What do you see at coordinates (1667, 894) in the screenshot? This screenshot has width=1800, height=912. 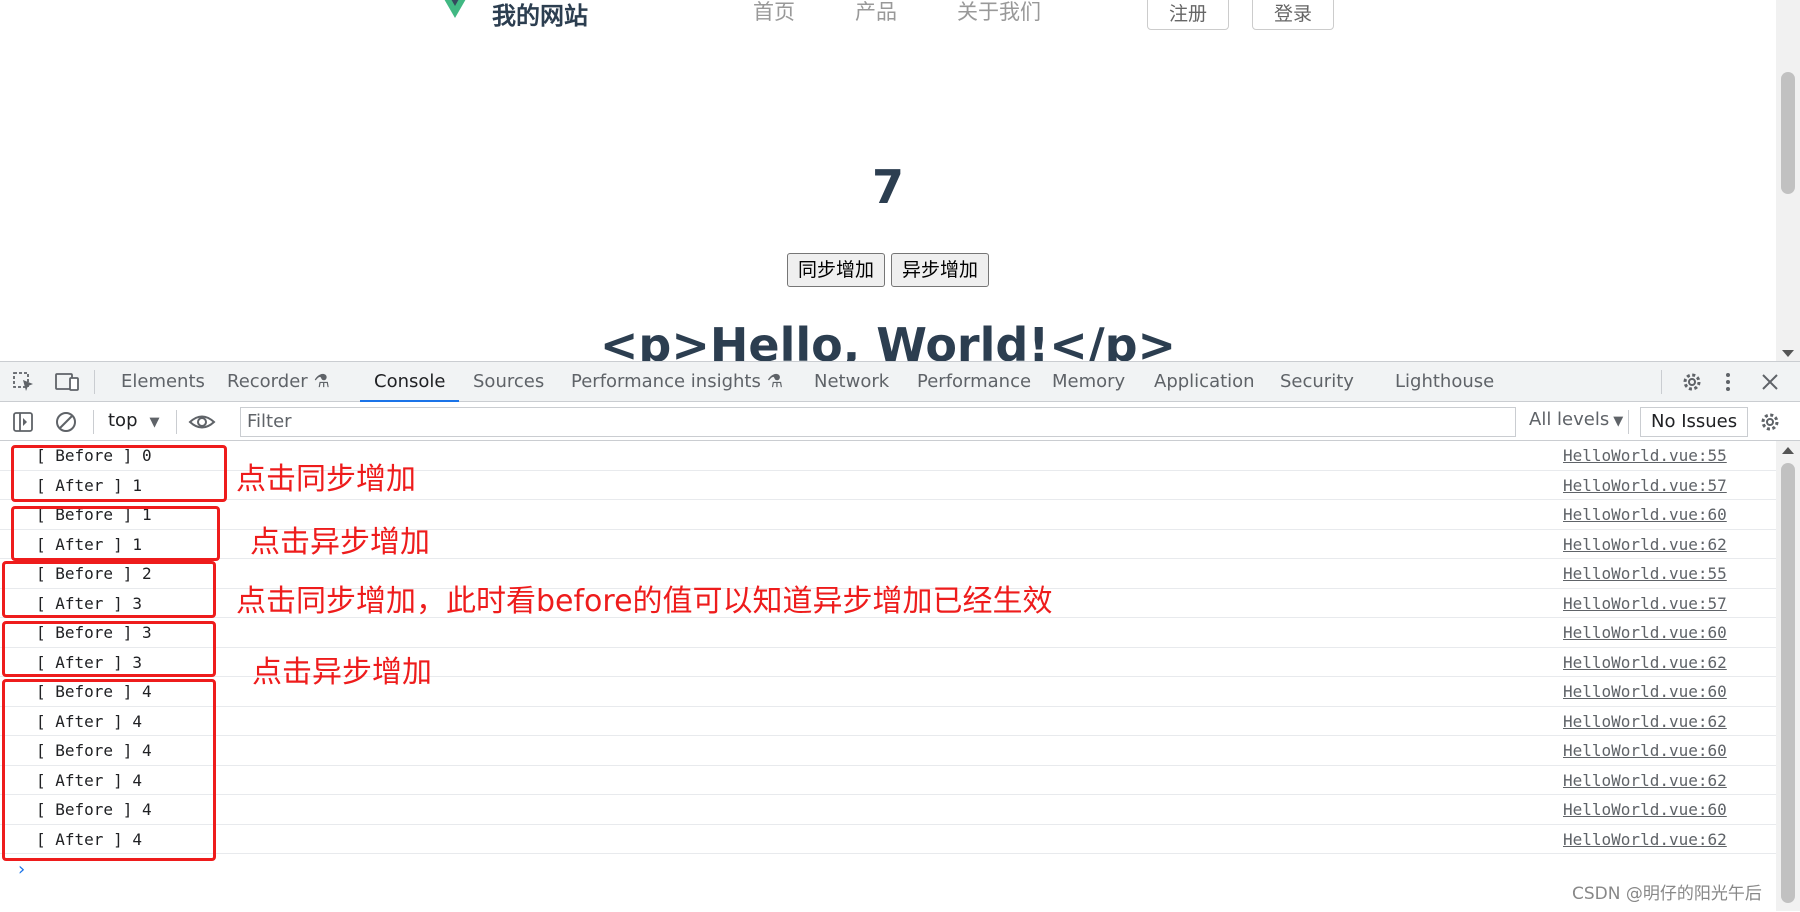 I see `csdn-watermark: CSDN @明仔的阳光午后` at bounding box center [1667, 894].